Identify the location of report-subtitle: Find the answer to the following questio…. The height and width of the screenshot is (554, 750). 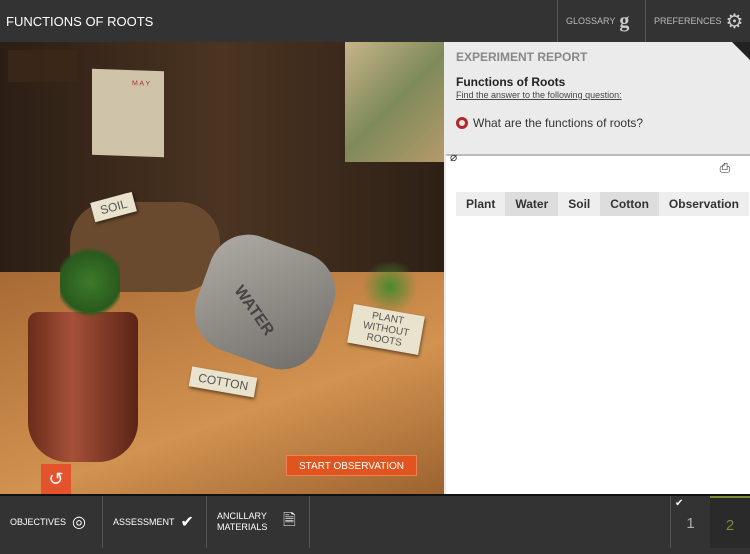
(539, 95).